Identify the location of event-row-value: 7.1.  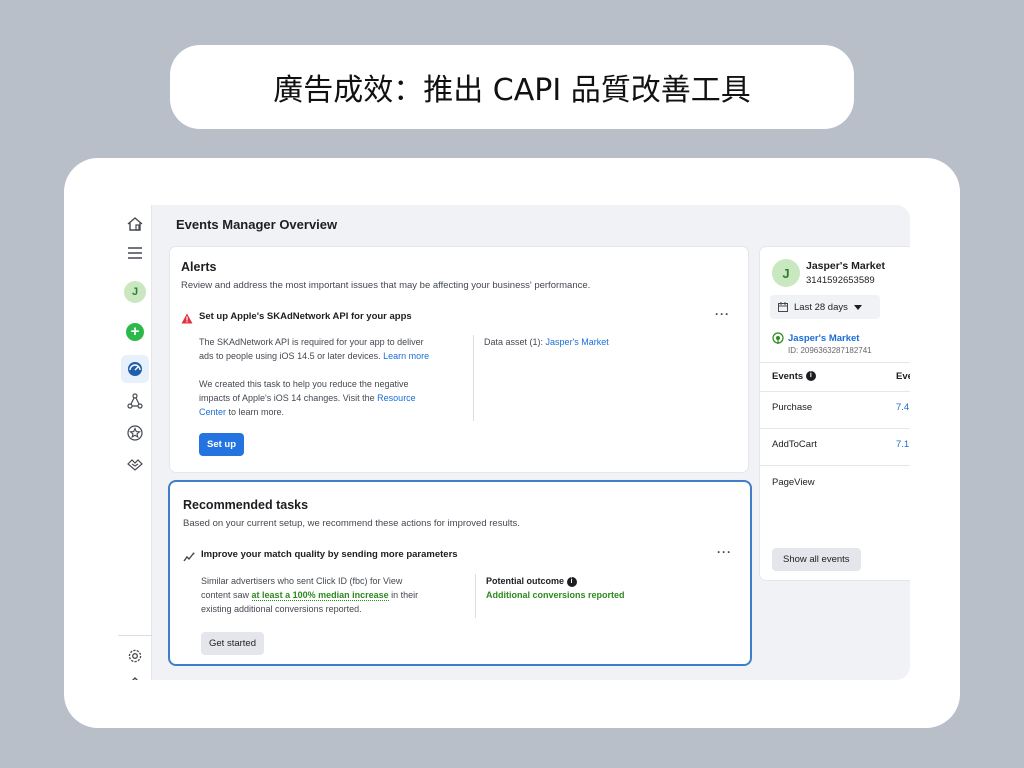
(902, 444).